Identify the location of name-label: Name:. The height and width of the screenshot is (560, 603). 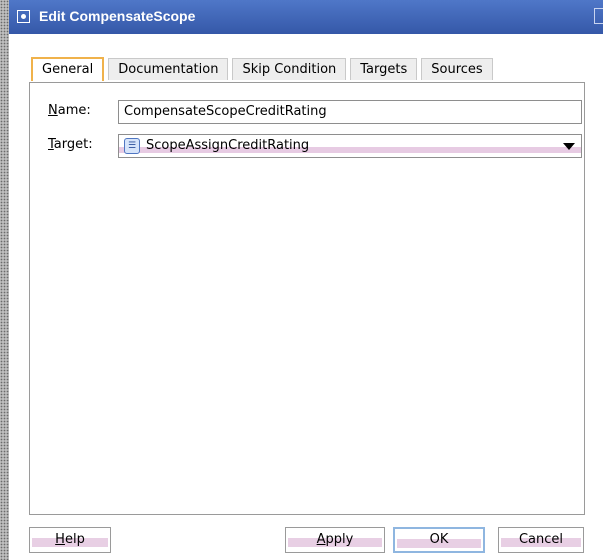
(69, 110).